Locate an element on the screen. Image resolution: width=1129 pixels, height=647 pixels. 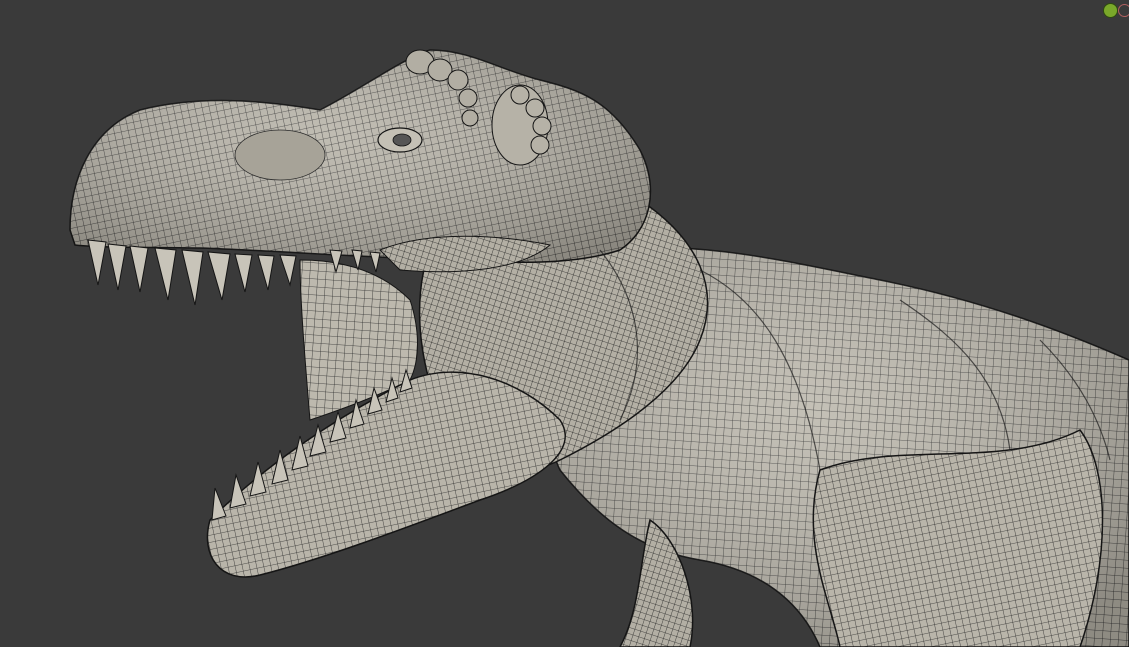
thigh-mesh is located at coordinates (958, 538).